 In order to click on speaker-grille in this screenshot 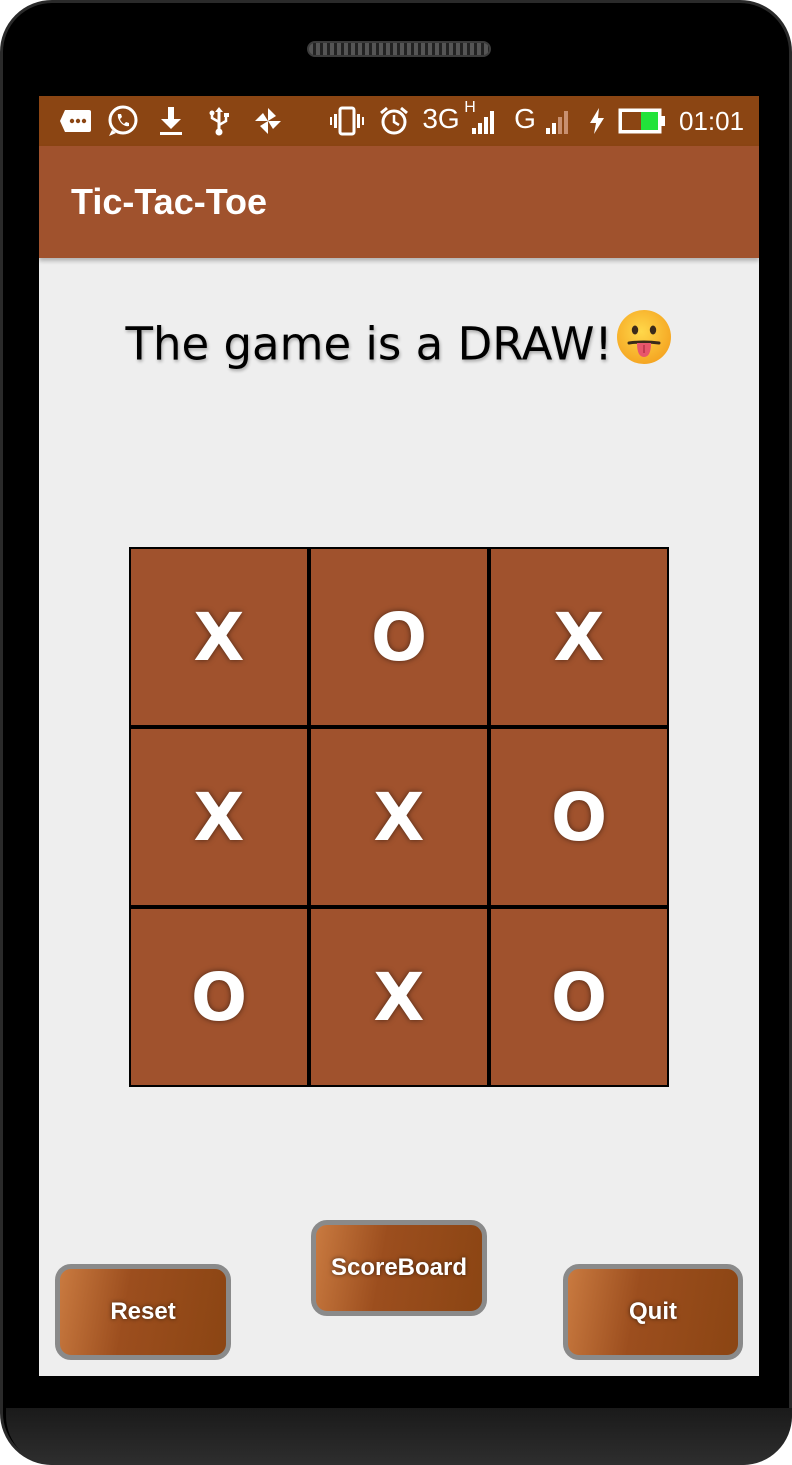, I will do `click(399, 49)`.